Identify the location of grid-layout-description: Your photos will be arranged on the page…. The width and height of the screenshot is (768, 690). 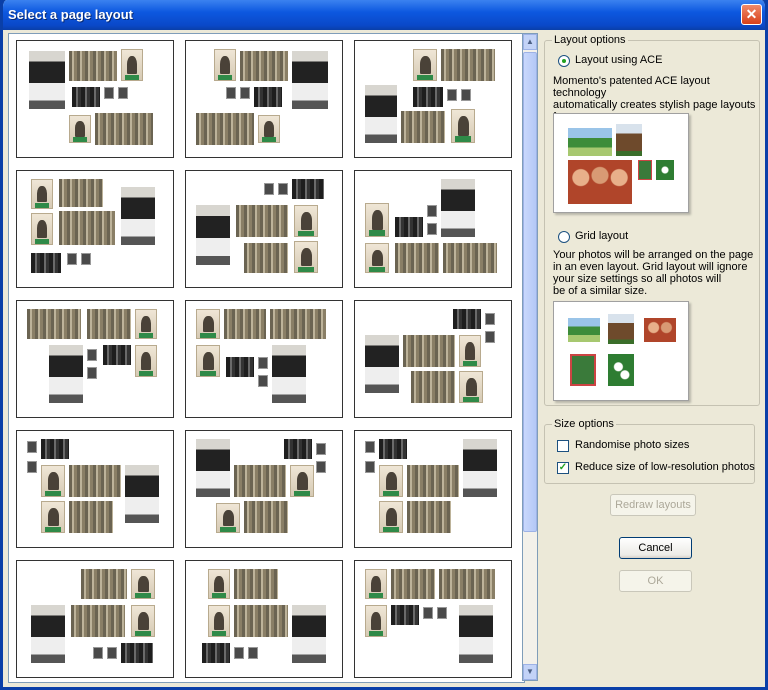
(653, 273).